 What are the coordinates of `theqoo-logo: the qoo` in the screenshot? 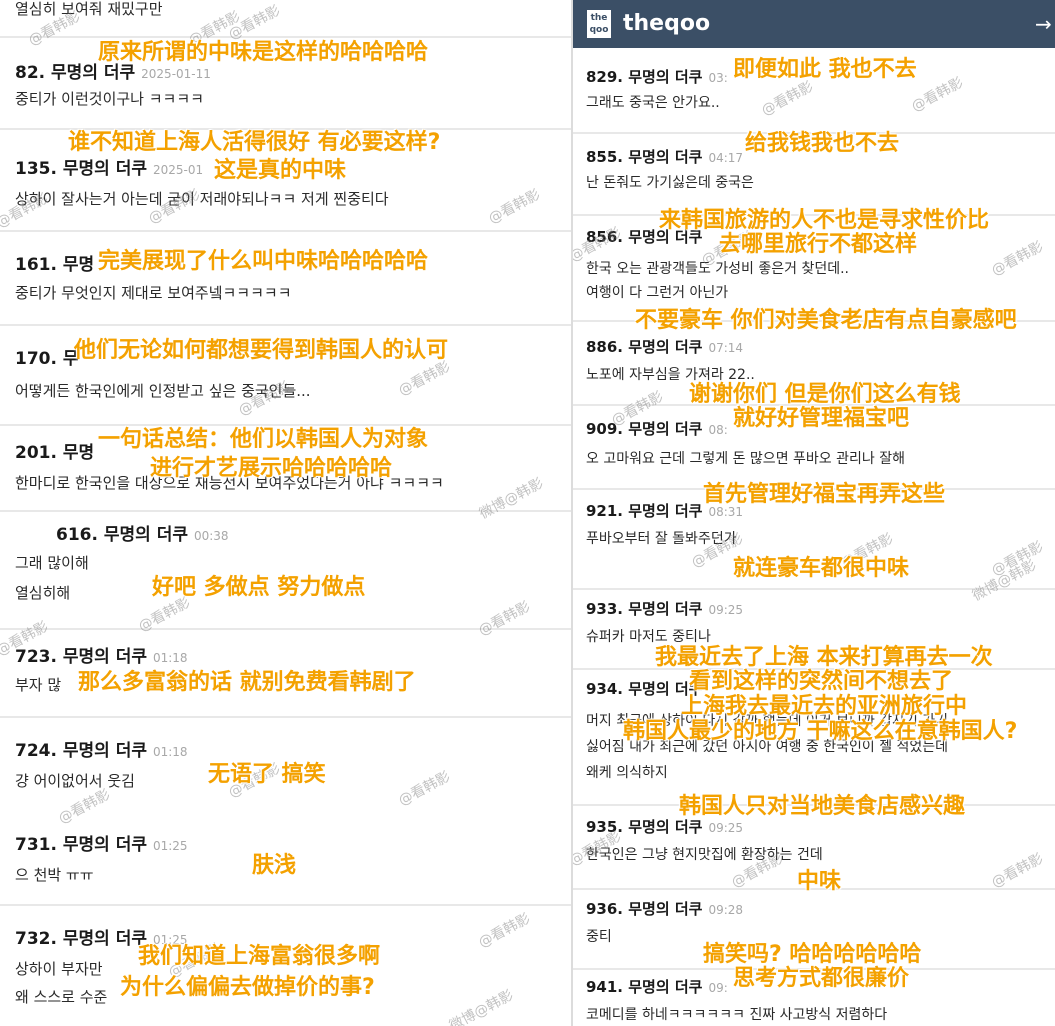 It's located at (599, 24).